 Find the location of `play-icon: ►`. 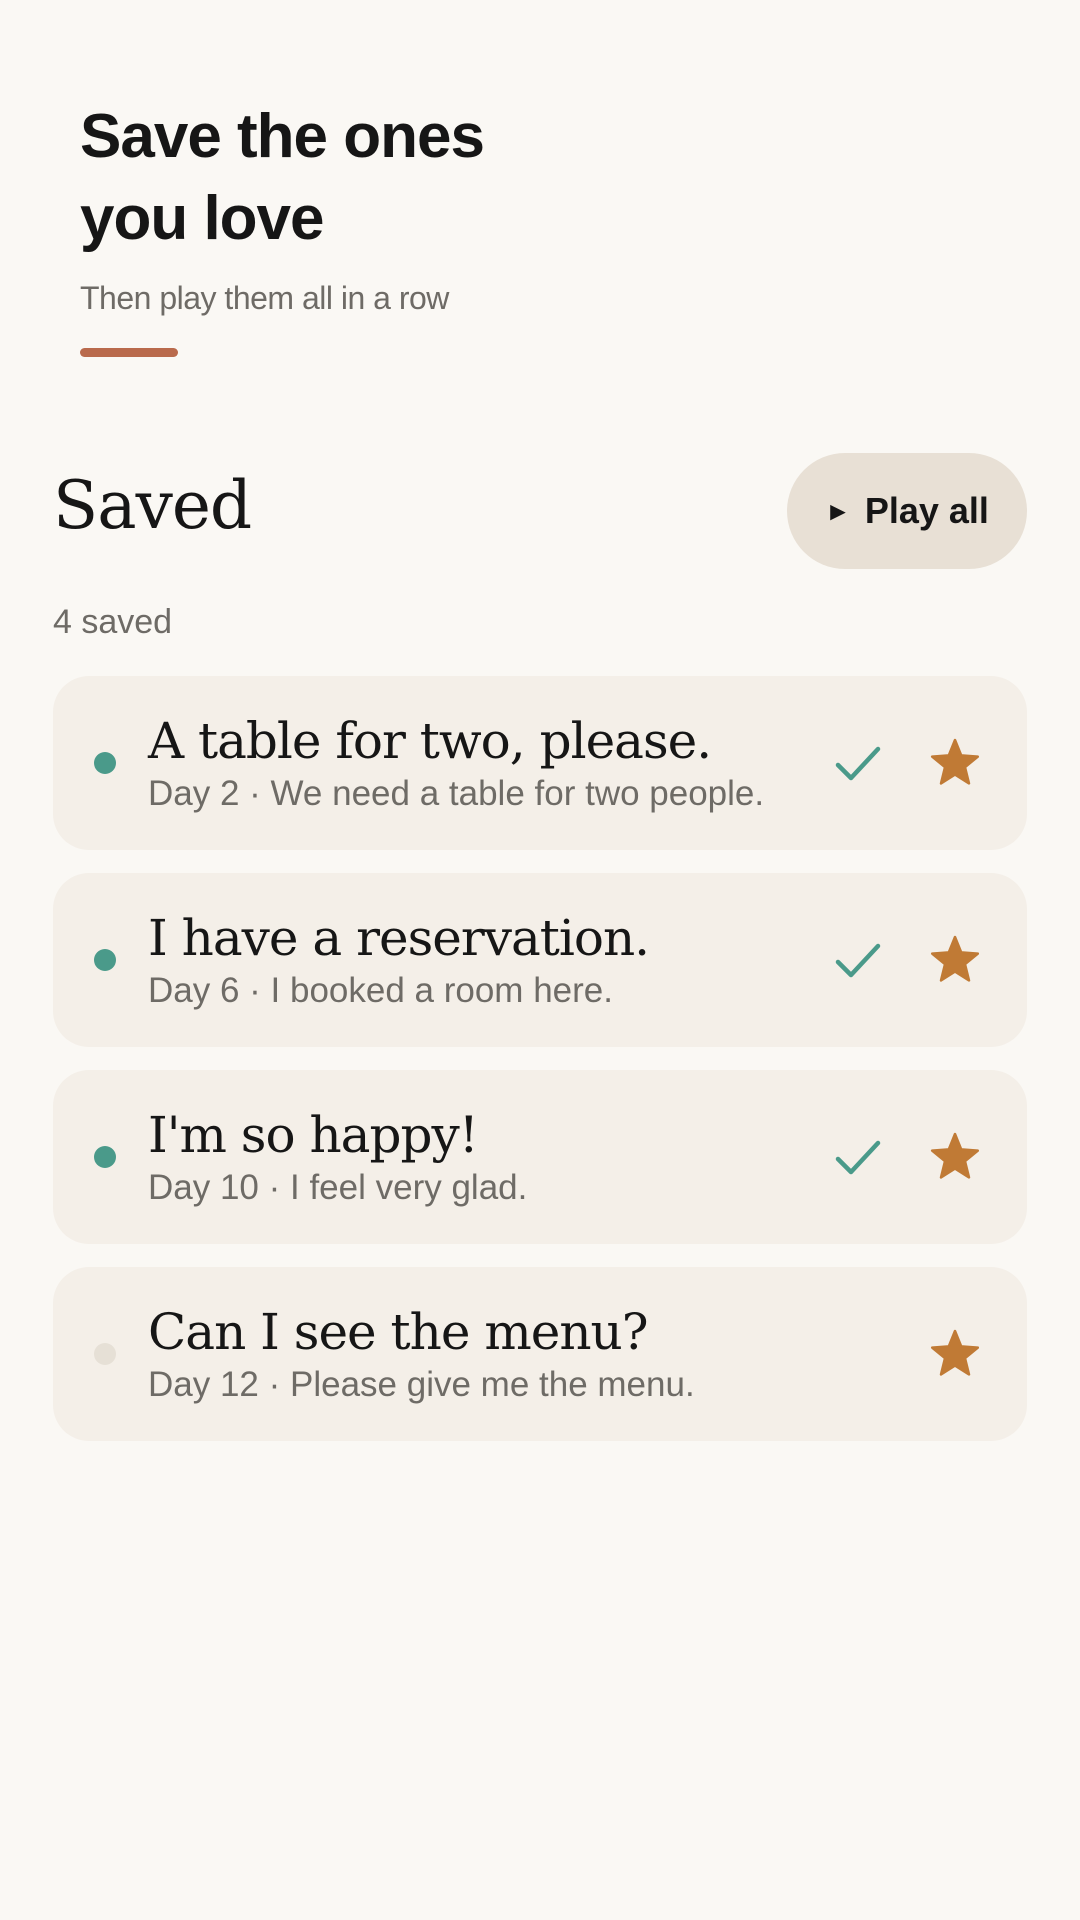

play-icon: ► is located at coordinates (838, 511).